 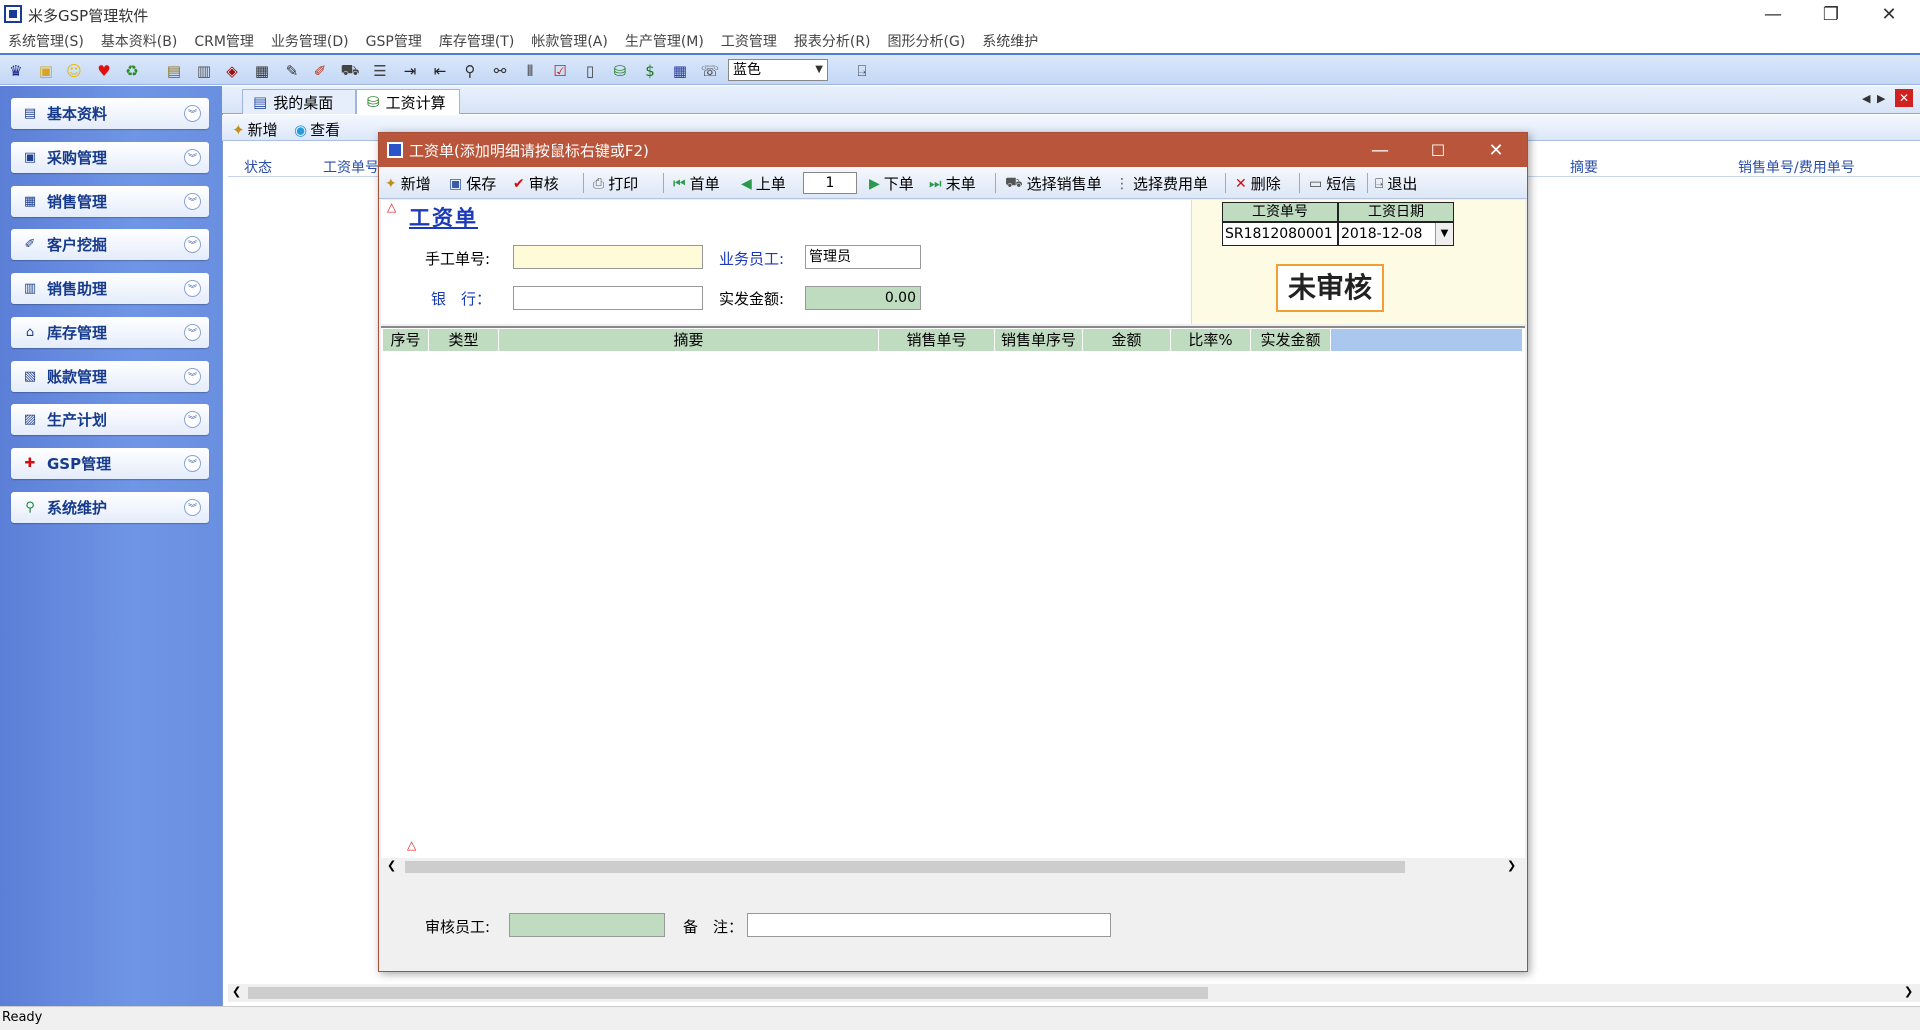 I want to click on dlg-delete-button: ✕ 删除, so click(x=1258, y=183).